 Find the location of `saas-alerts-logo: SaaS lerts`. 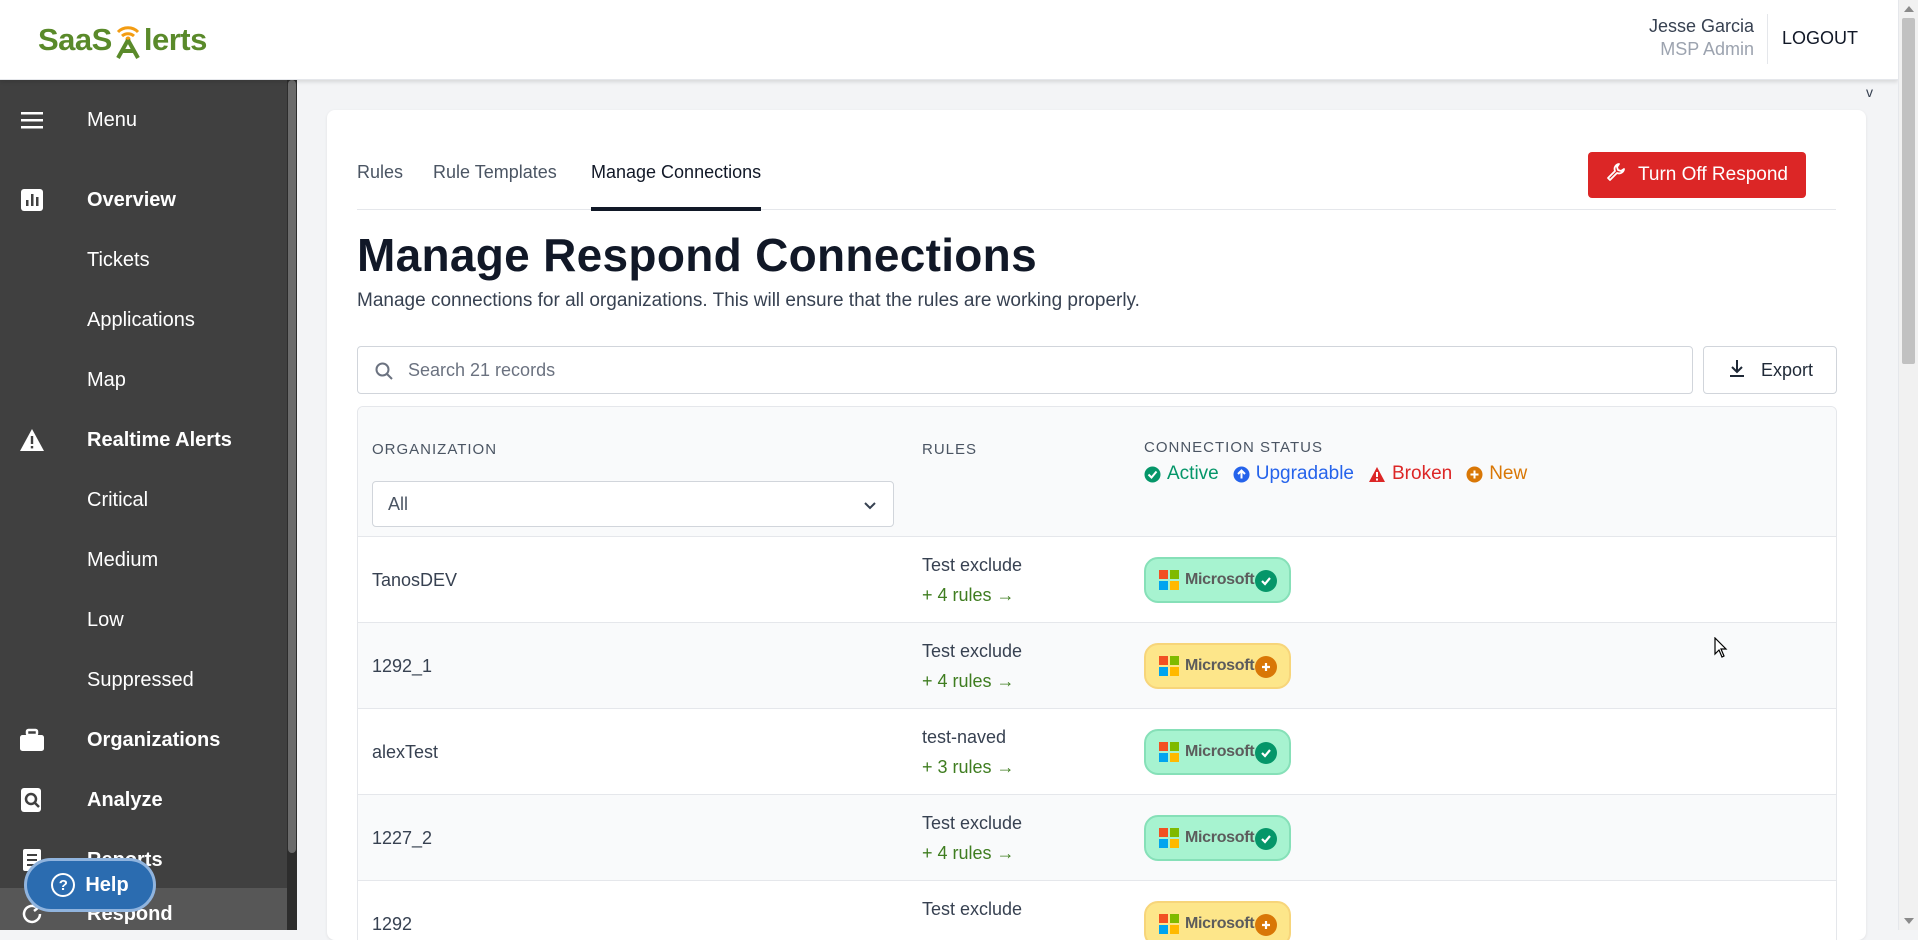

saas-alerts-logo: SaaS lerts is located at coordinates (122, 40).